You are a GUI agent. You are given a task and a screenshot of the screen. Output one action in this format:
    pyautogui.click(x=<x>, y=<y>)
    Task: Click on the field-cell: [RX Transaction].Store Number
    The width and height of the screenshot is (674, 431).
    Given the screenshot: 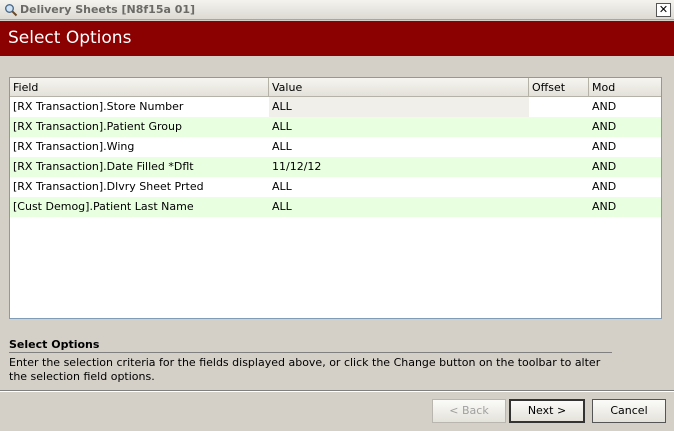 What is the action you would take?
    pyautogui.click(x=98, y=106)
    